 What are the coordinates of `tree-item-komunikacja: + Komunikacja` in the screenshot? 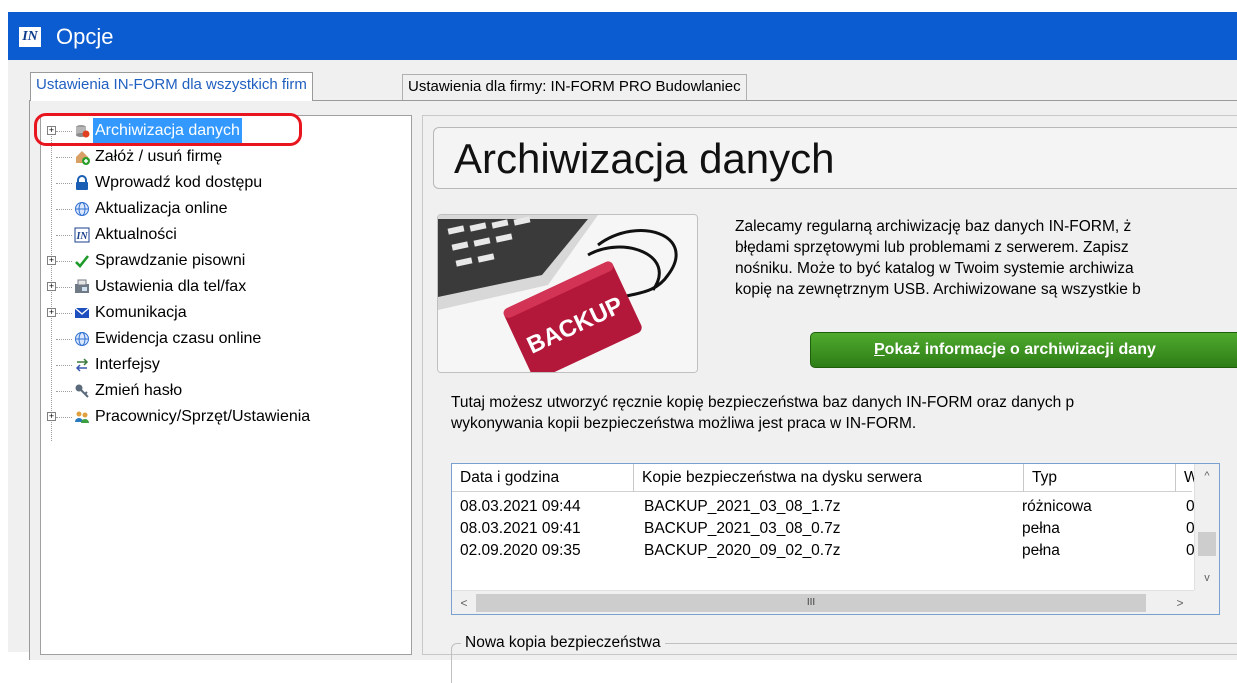 It's located at (221, 313).